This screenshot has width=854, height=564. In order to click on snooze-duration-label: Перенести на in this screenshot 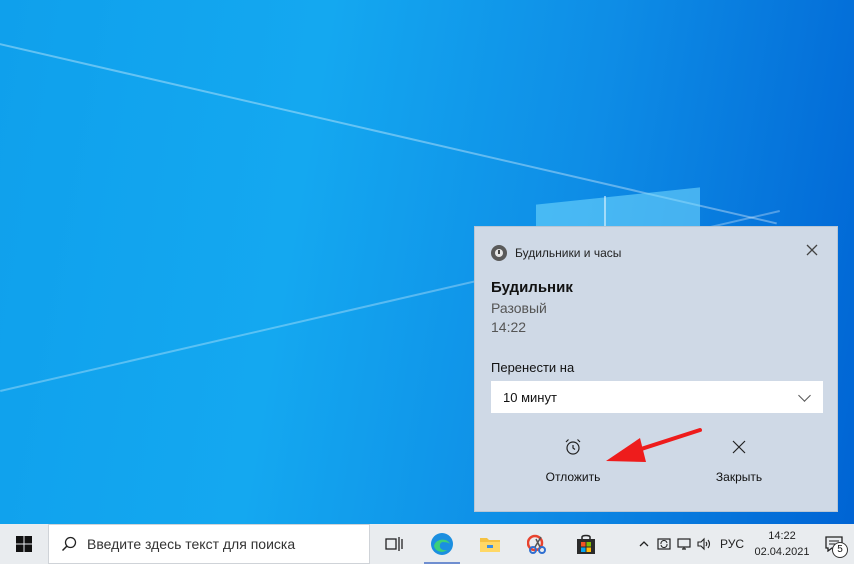, I will do `click(533, 367)`.